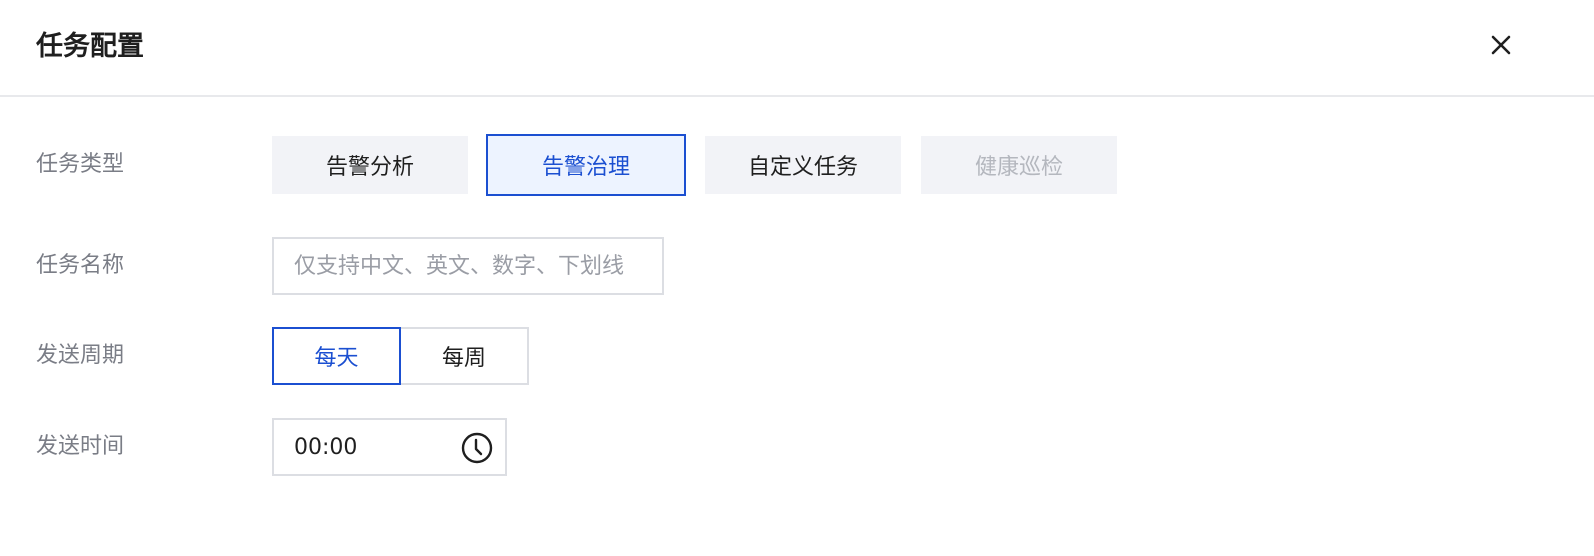 Image resolution: width=1594 pixels, height=556 pixels. What do you see at coordinates (336, 356) in the screenshot?
I see `send-cycle-option-daily: 每天` at bounding box center [336, 356].